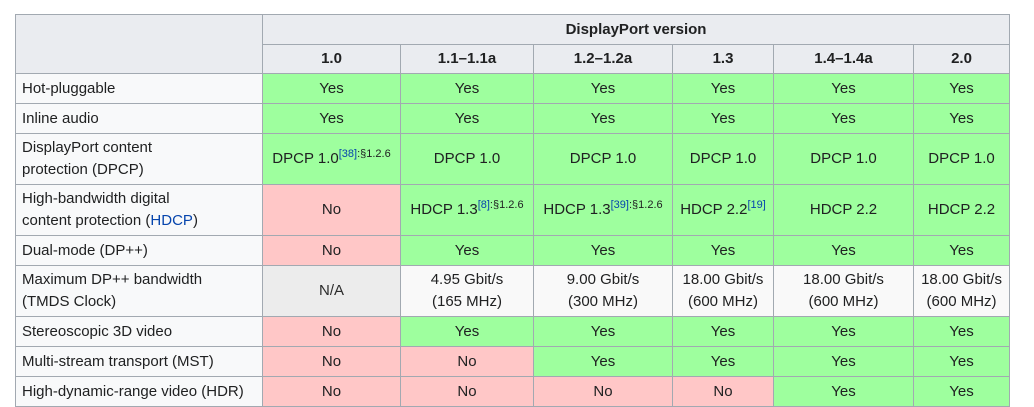 The width and height of the screenshot is (1034, 407). I want to click on citation-link: [8], so click(484, 205).